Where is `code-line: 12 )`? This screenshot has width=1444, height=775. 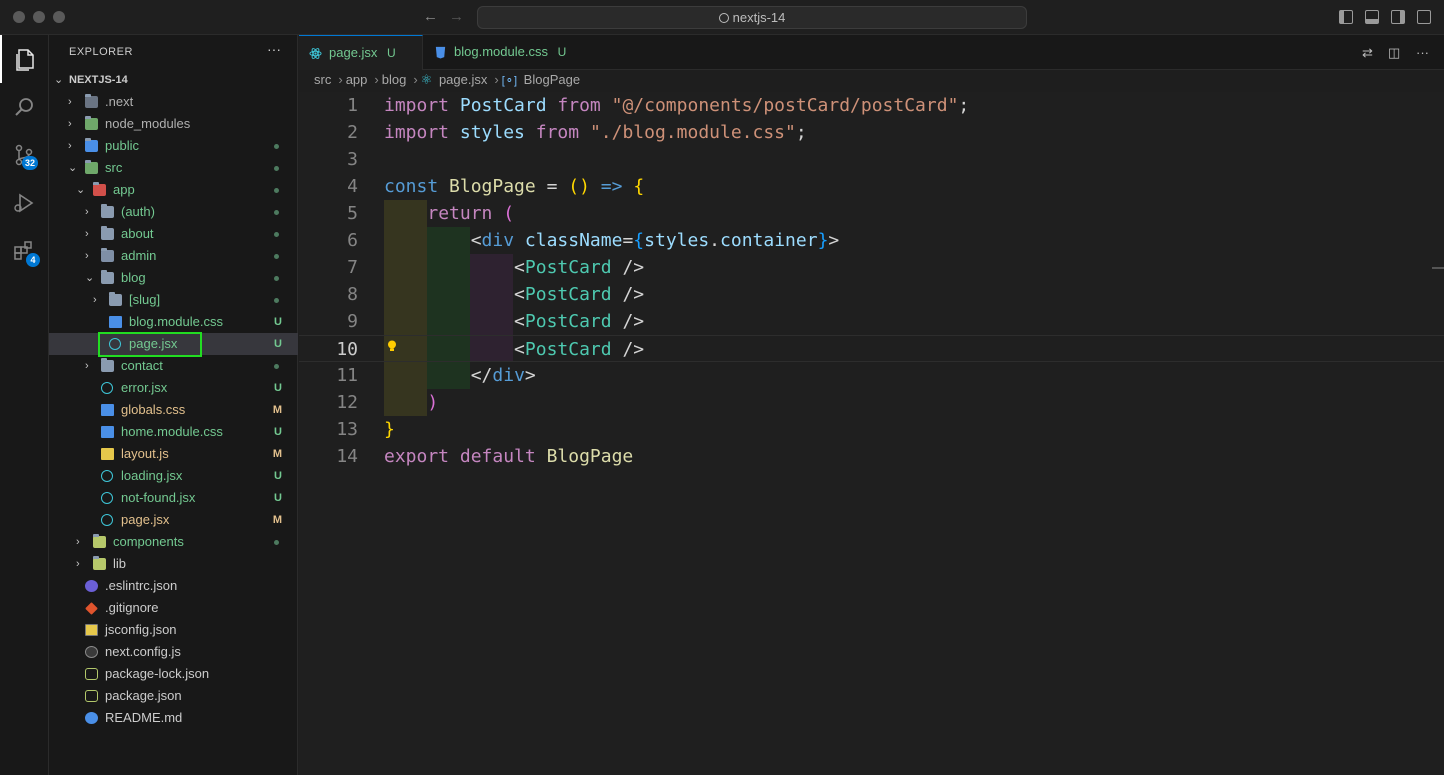
code-line: 12 ) is located at coordinates (871, 402).